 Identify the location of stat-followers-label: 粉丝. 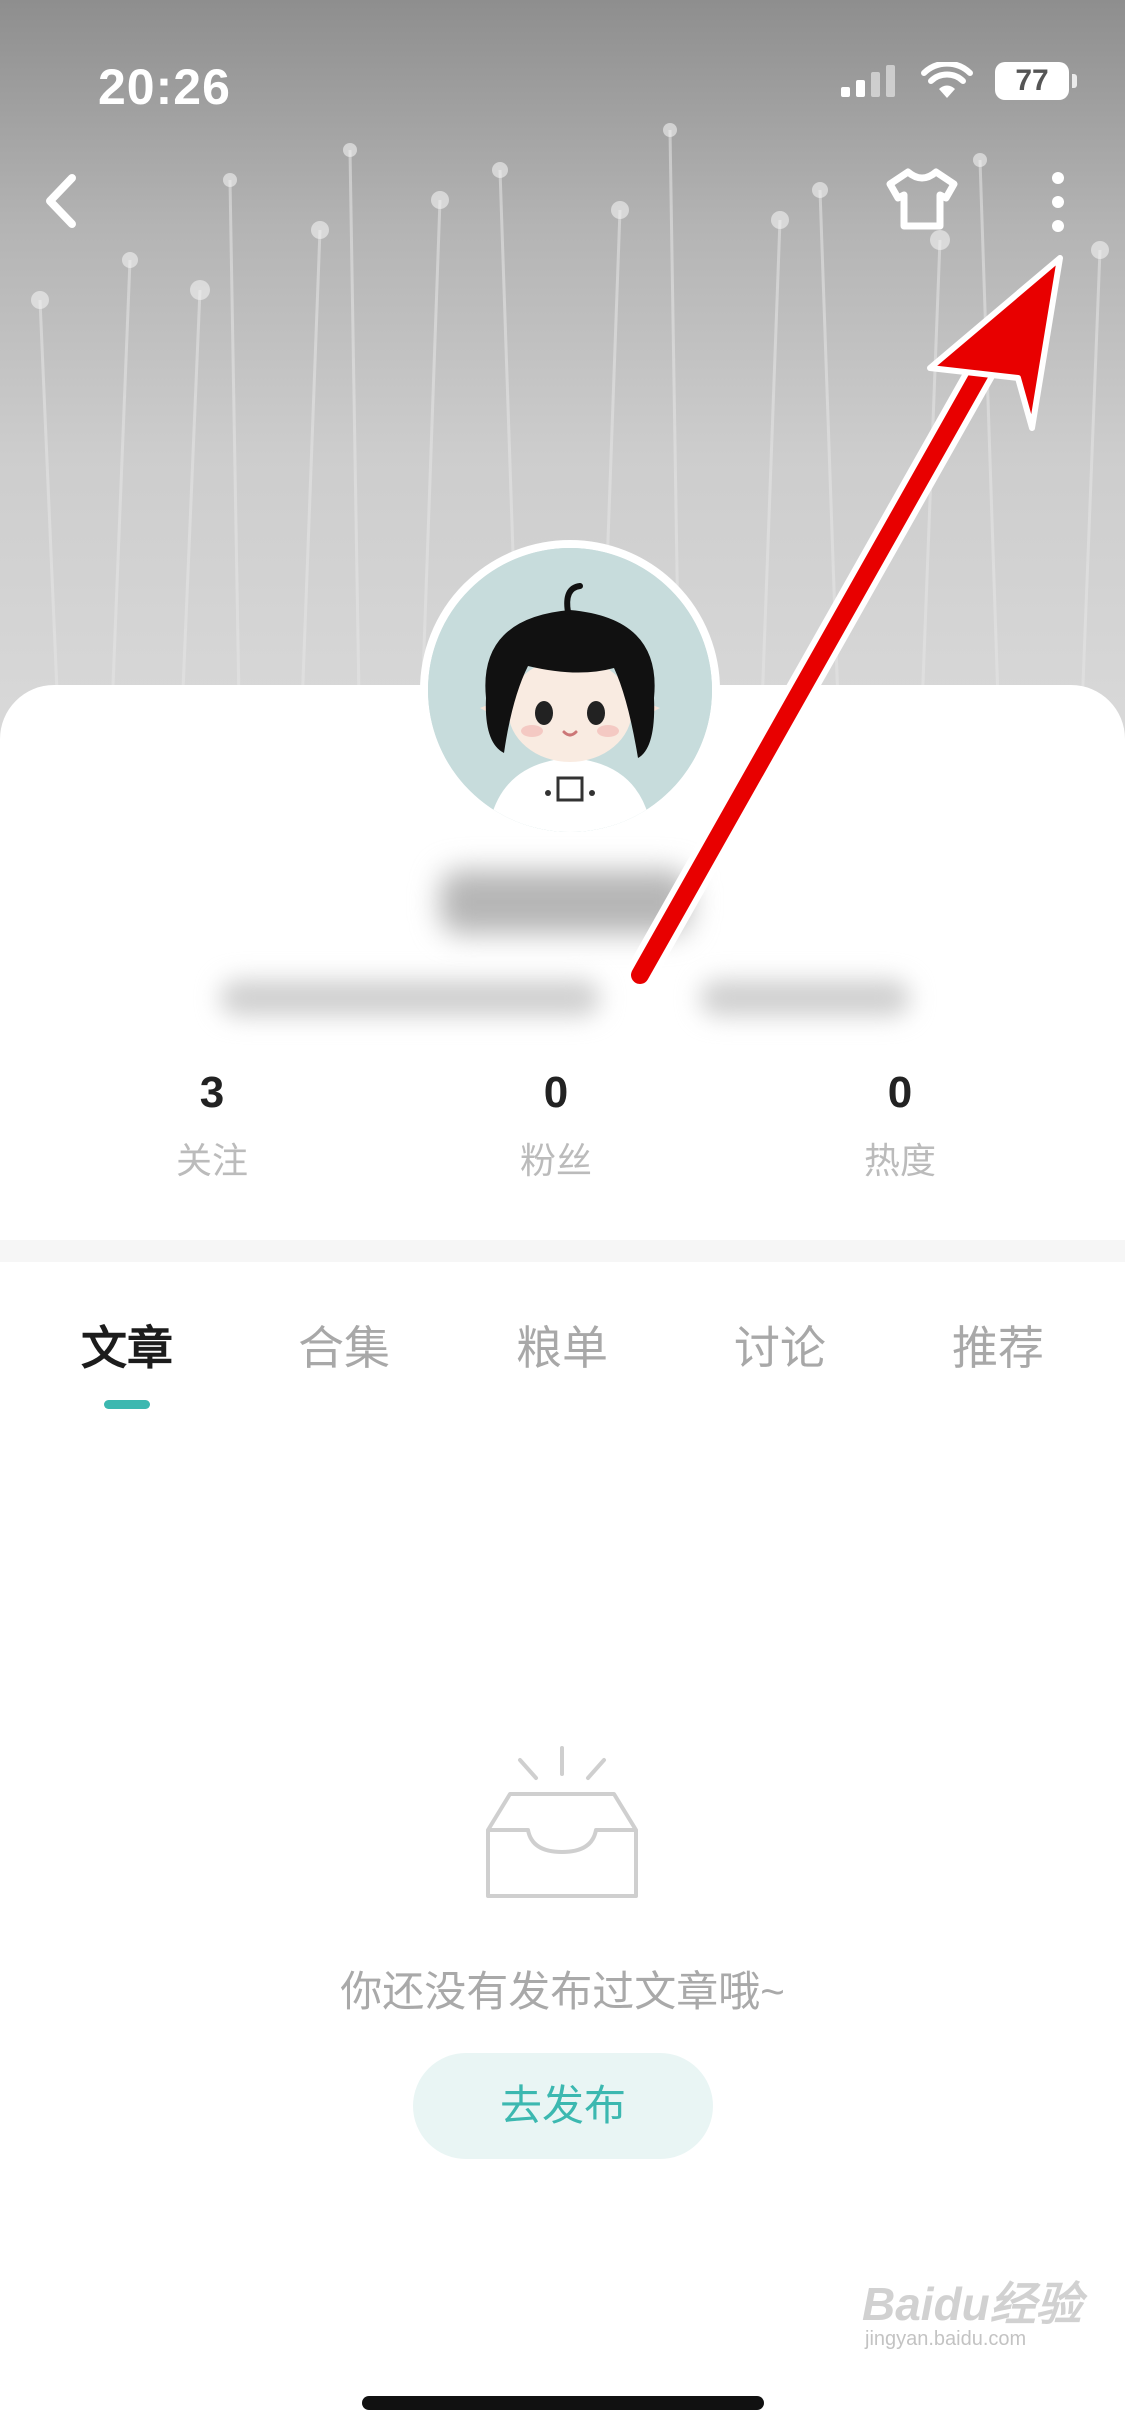
(555, 1160).